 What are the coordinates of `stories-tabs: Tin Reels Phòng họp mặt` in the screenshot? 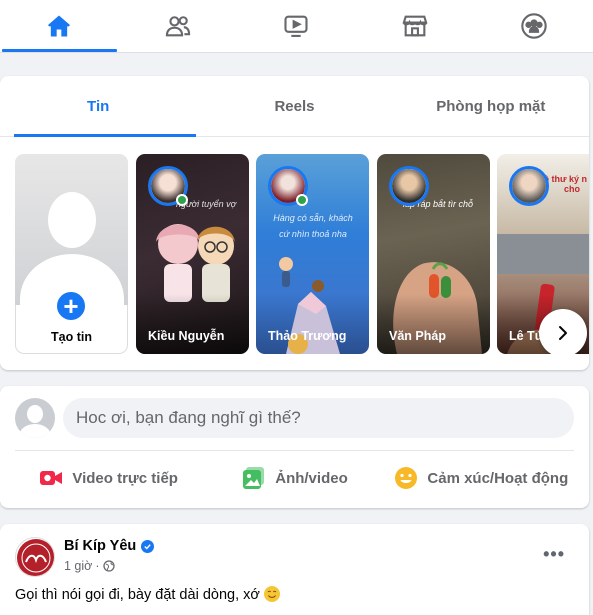 It's located at (294, 106).